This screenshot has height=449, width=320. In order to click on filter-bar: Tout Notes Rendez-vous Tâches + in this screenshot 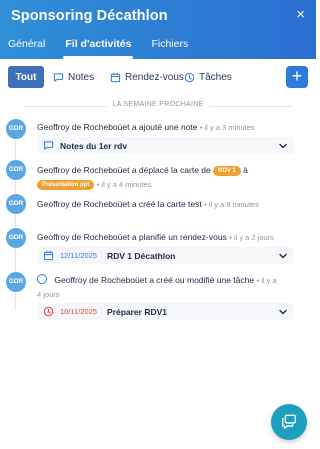, I will do `click(158, 77)`.